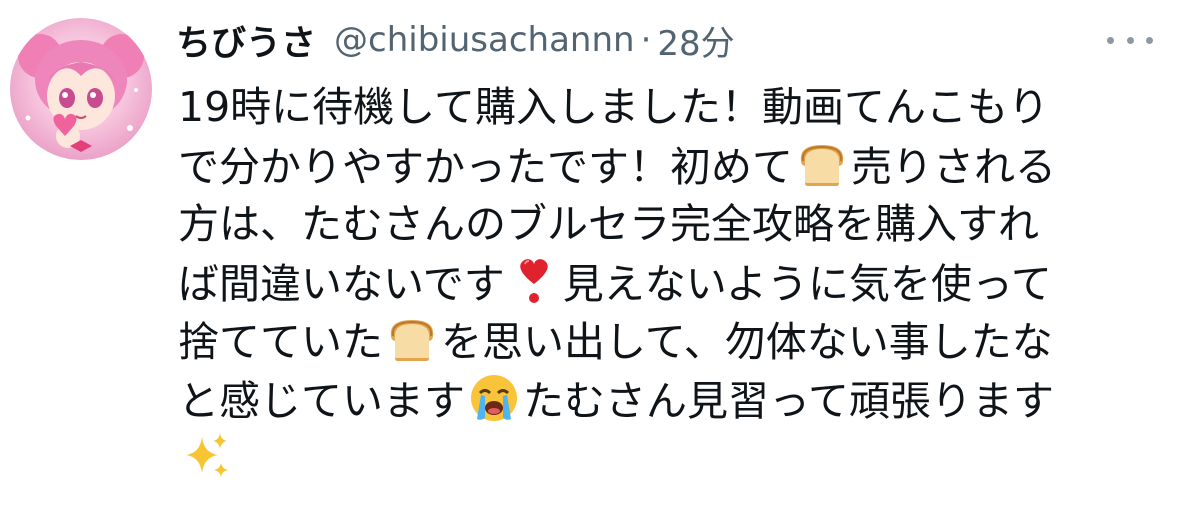 The width and height of the screenshot is (1187, 507). Describe the element at coordinates (485, 166) in the screenshot. I see `tweet-text-segment: で分かりやすかったです！初めて` at that location.